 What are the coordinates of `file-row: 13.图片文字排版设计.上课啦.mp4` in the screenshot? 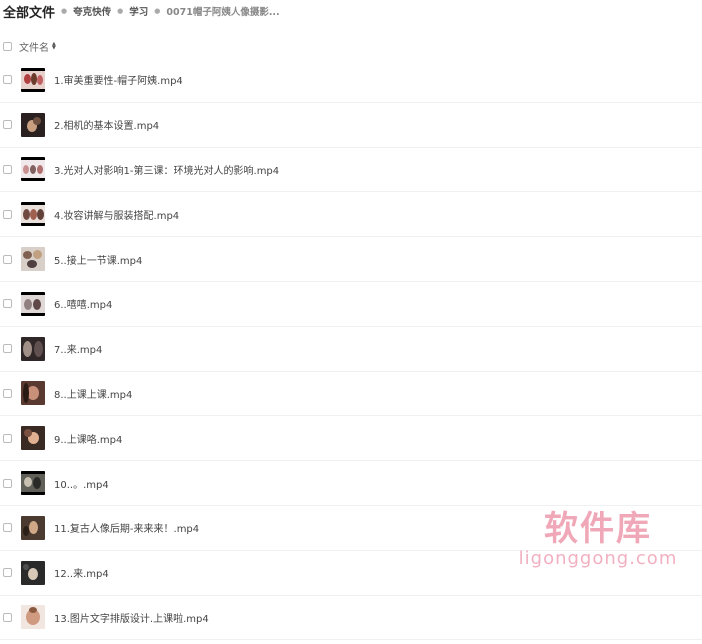 It's located at (351, 618).